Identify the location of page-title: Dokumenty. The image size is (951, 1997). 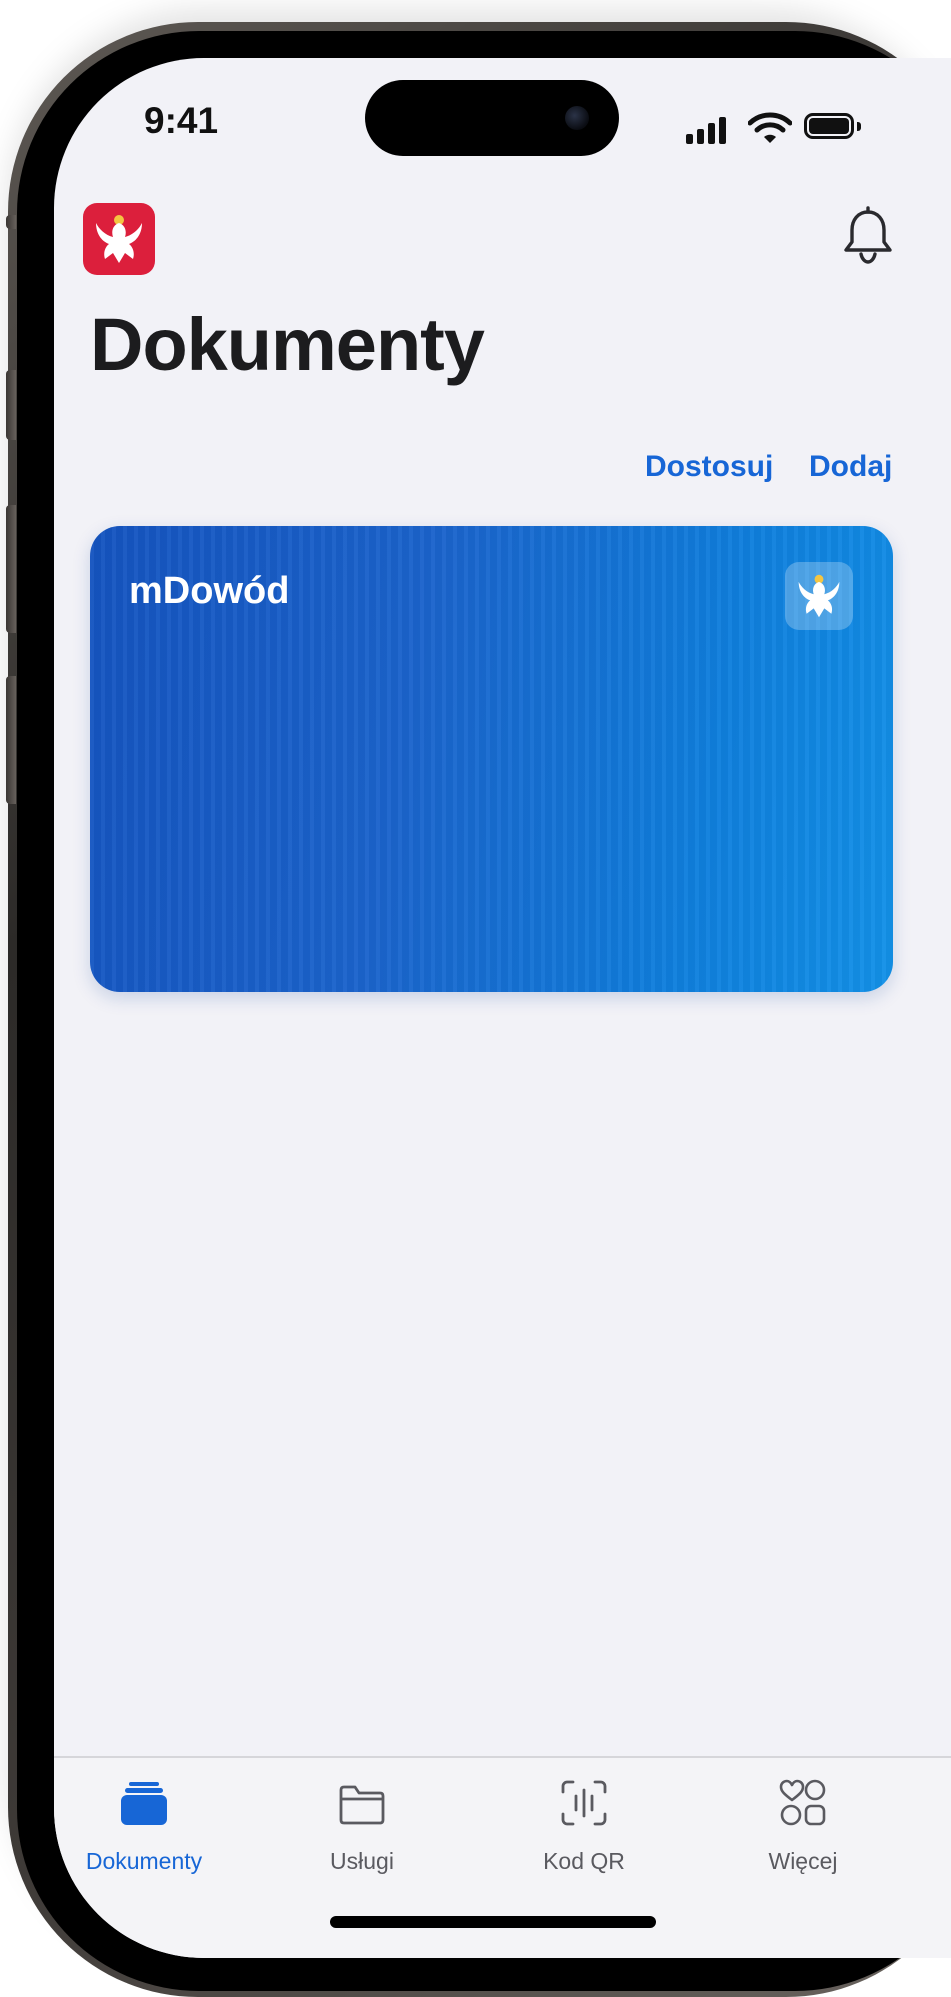
(287, 344).